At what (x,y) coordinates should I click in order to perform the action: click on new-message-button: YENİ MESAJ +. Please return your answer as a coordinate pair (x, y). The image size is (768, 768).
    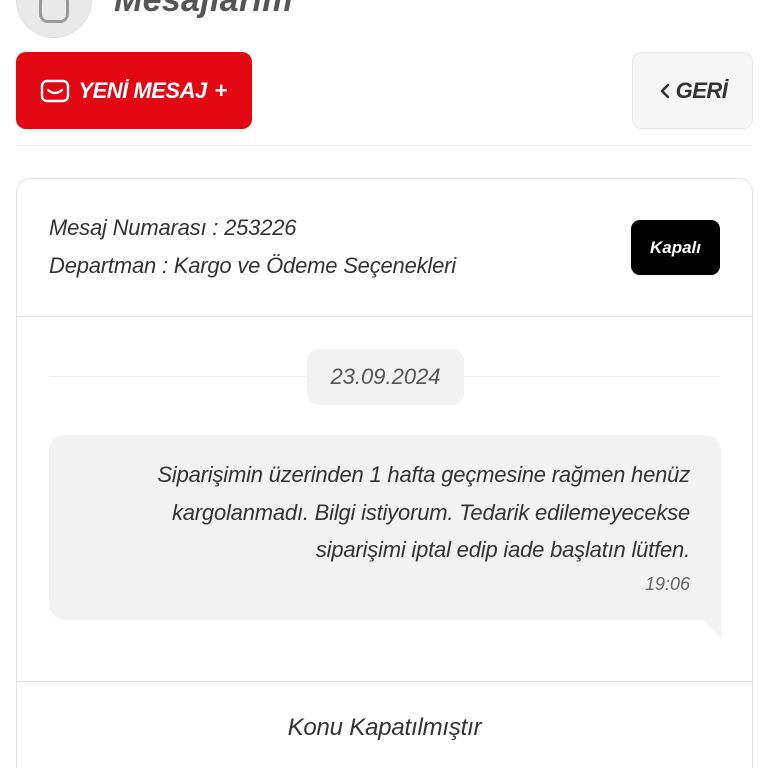
    Looking at the image, I should click on (134, 90).